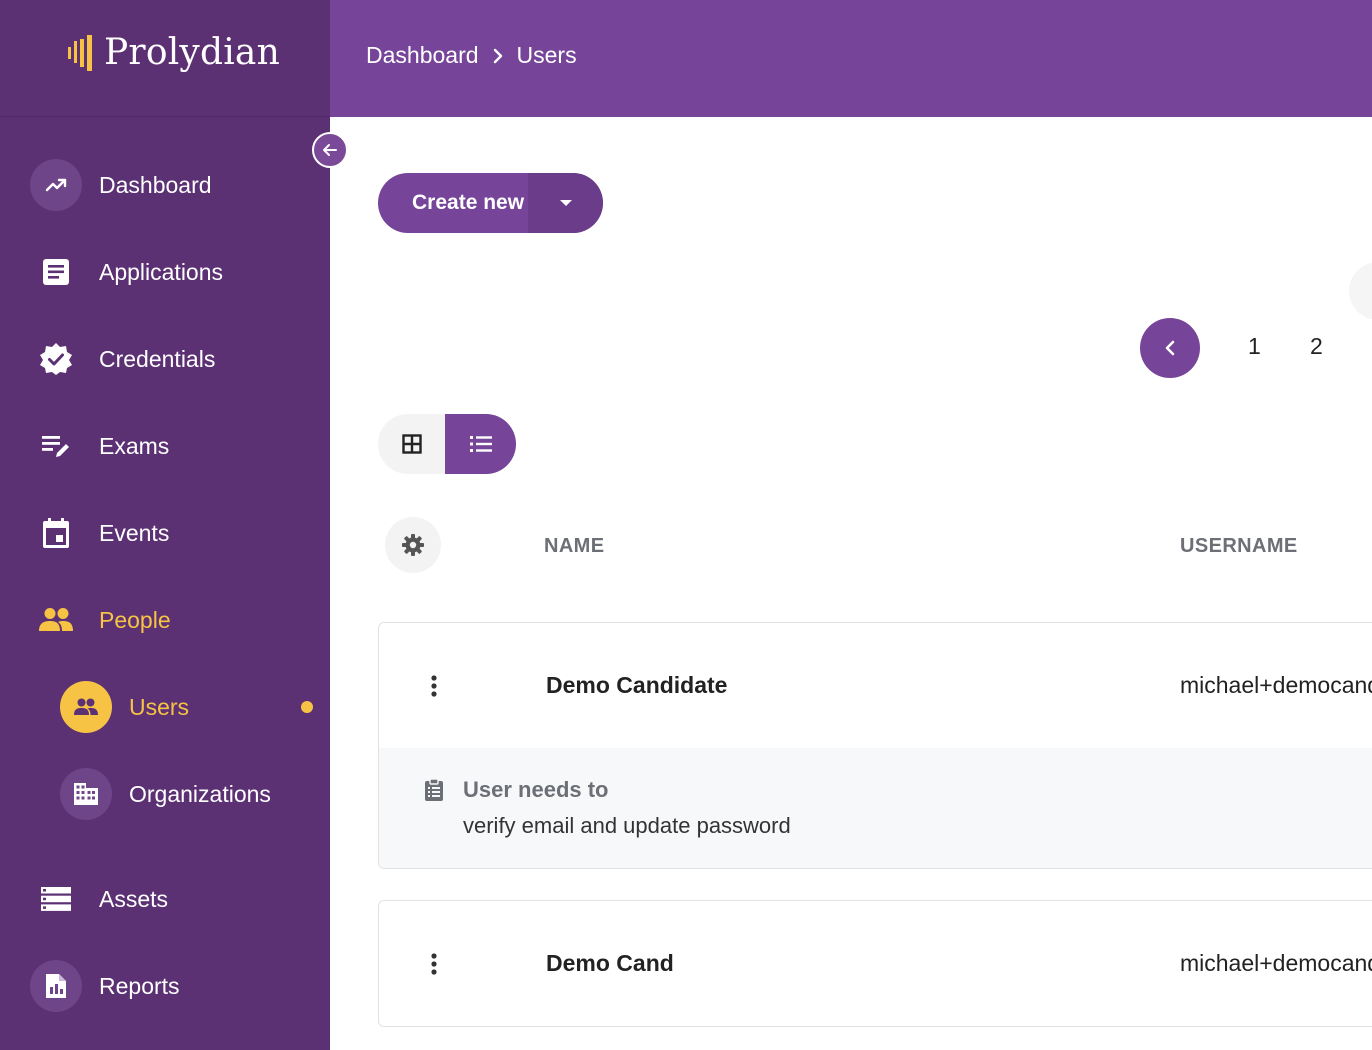 The height and width of the screenshot is (1050, 1372). Describe the element at coordinates (56, 446) in the screenshot. I see `edit-list-icon` at that location.